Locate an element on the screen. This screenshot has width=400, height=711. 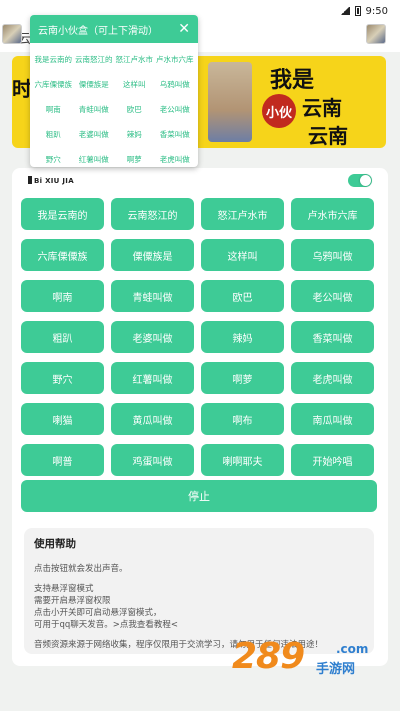
sound-button: 野穴 is located at coordinates (62, 378).